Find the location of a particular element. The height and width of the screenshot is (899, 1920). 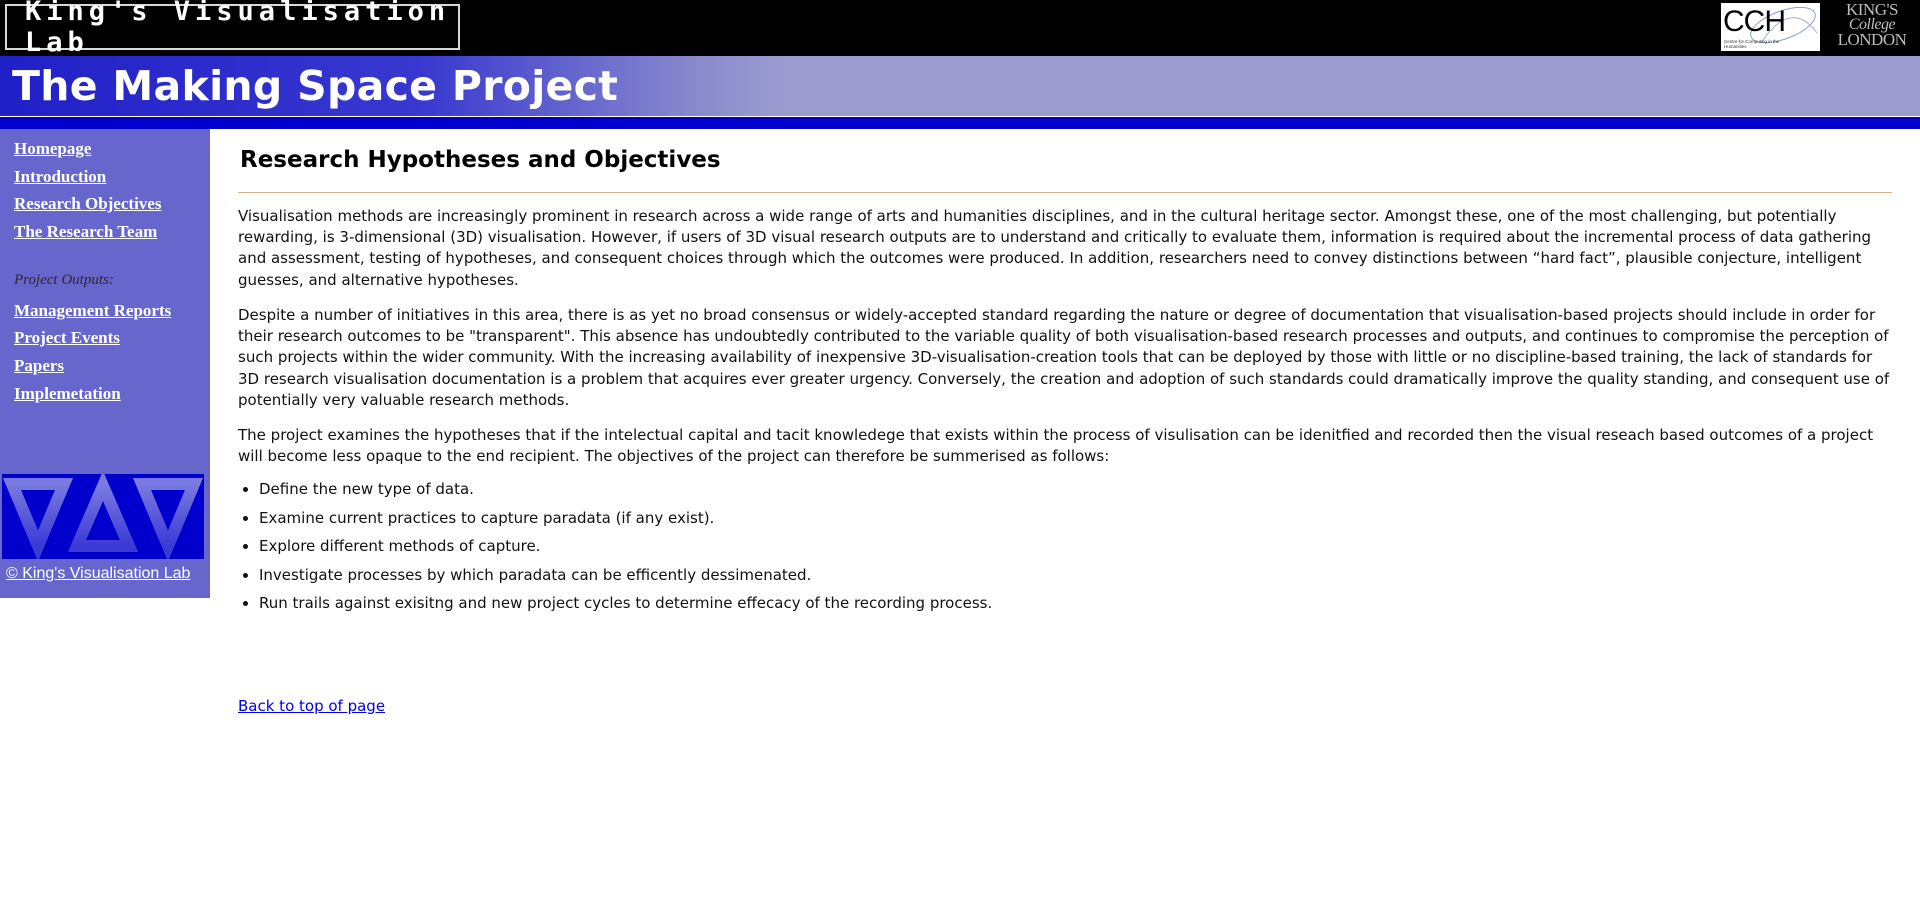

cch-logo-subtext: Centre for Computing in the Humanities is located at coordinates (1752, 44).